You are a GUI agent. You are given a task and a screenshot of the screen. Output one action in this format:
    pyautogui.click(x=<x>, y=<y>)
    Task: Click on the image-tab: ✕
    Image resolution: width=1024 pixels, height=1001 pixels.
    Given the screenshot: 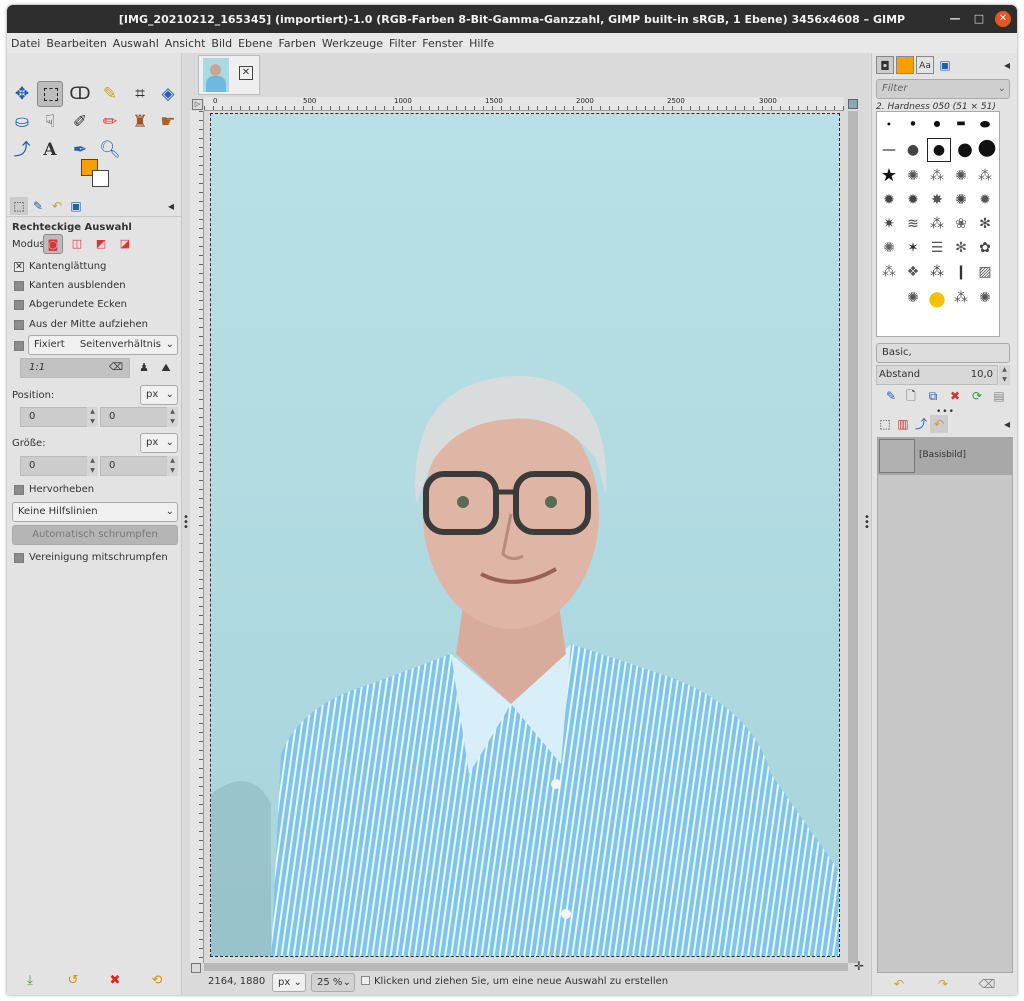 What is the action you would take?
    pyautogui.click(x=229, y=75)
    